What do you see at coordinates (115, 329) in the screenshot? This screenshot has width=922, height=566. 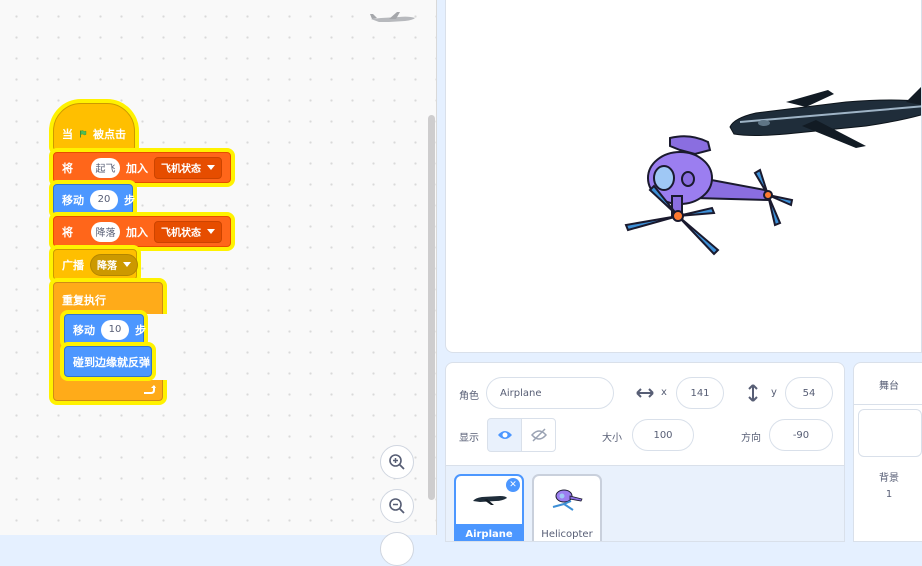 I see `steps-input: 10` at bounding box center [115, 329].